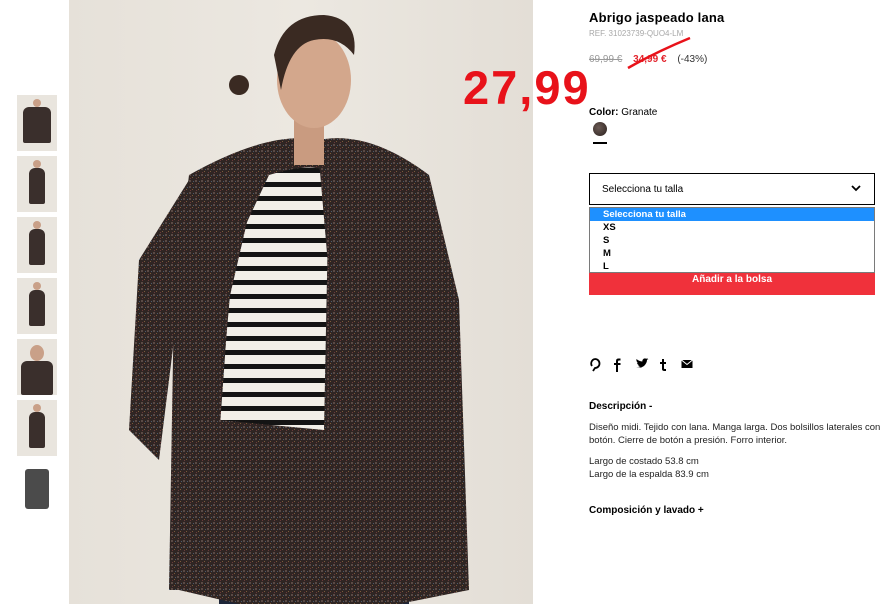 The height and width of the screenshot is (604, 885). I want to click on size-option-m: M, so click(732, 253).